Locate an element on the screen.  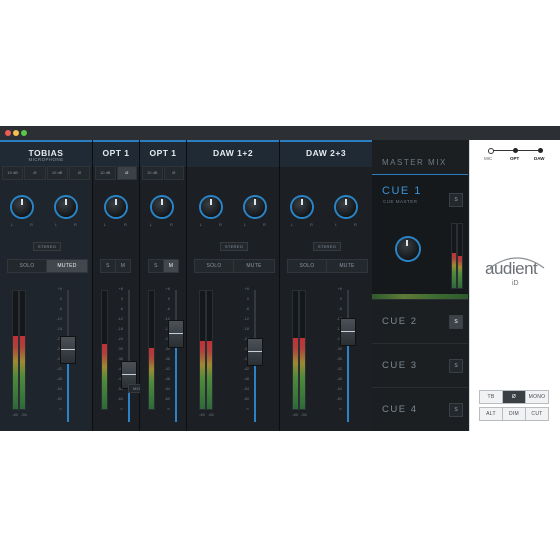
level-meter-left is located at coordinates (15, 350).